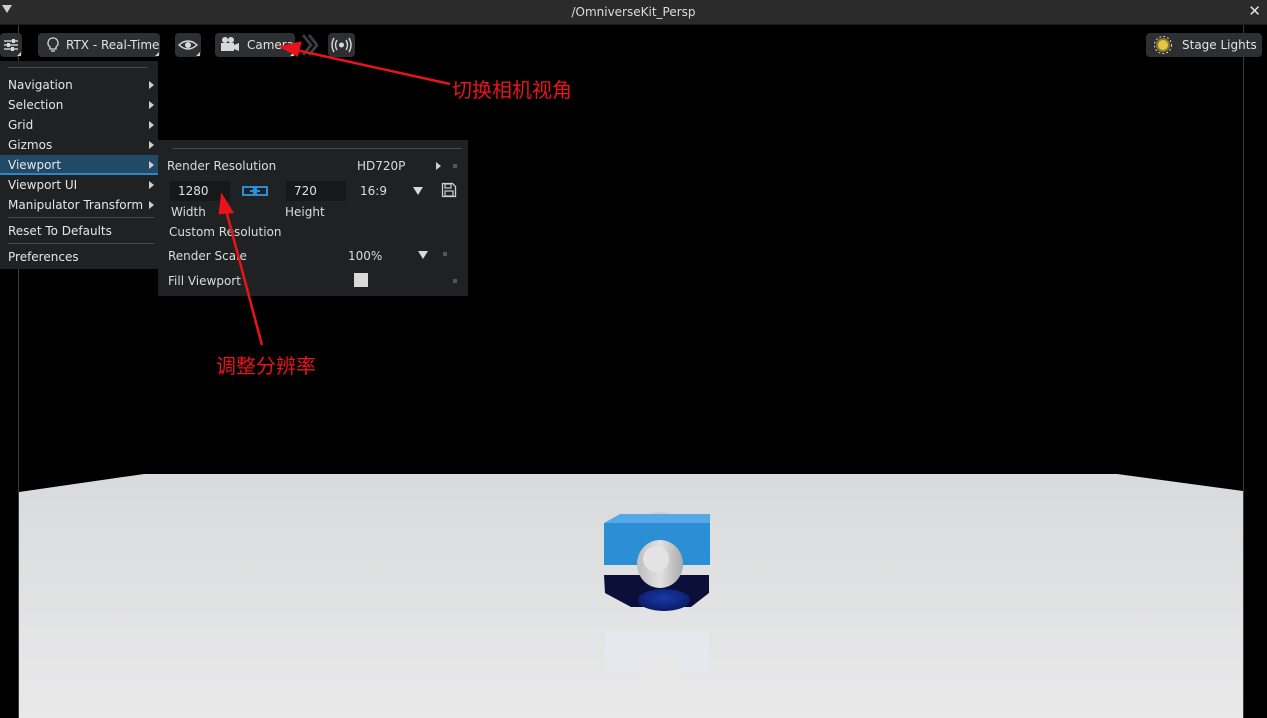 The width and height of the screenshot is (1267, 718). I want to click on camera-annotation: 切换相机视角, so click(512, 90).